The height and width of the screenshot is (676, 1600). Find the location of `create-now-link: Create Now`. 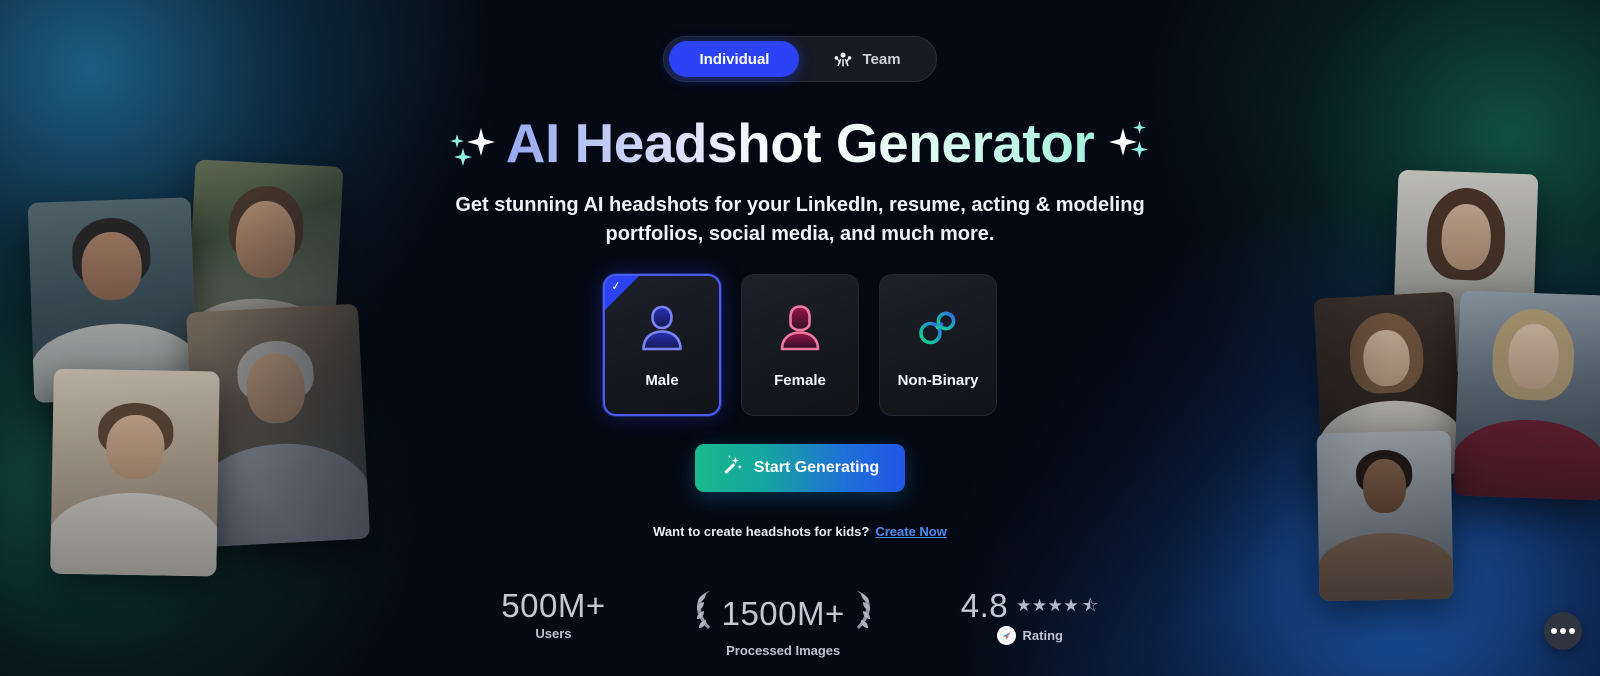

create-now-link: Create Now is located at coordinates (911, 531).